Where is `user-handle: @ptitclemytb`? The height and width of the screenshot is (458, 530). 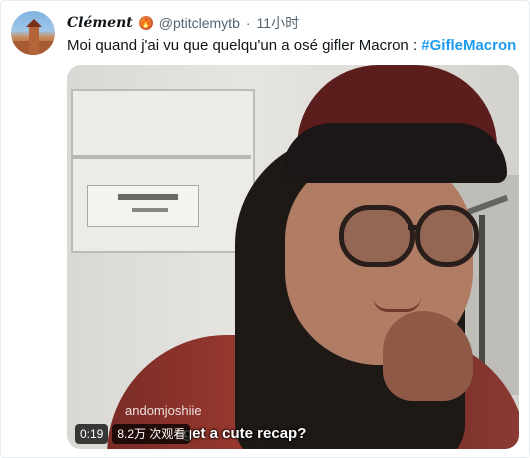
user-handle: @ptitclemytb is located at coordinates (199, 23).